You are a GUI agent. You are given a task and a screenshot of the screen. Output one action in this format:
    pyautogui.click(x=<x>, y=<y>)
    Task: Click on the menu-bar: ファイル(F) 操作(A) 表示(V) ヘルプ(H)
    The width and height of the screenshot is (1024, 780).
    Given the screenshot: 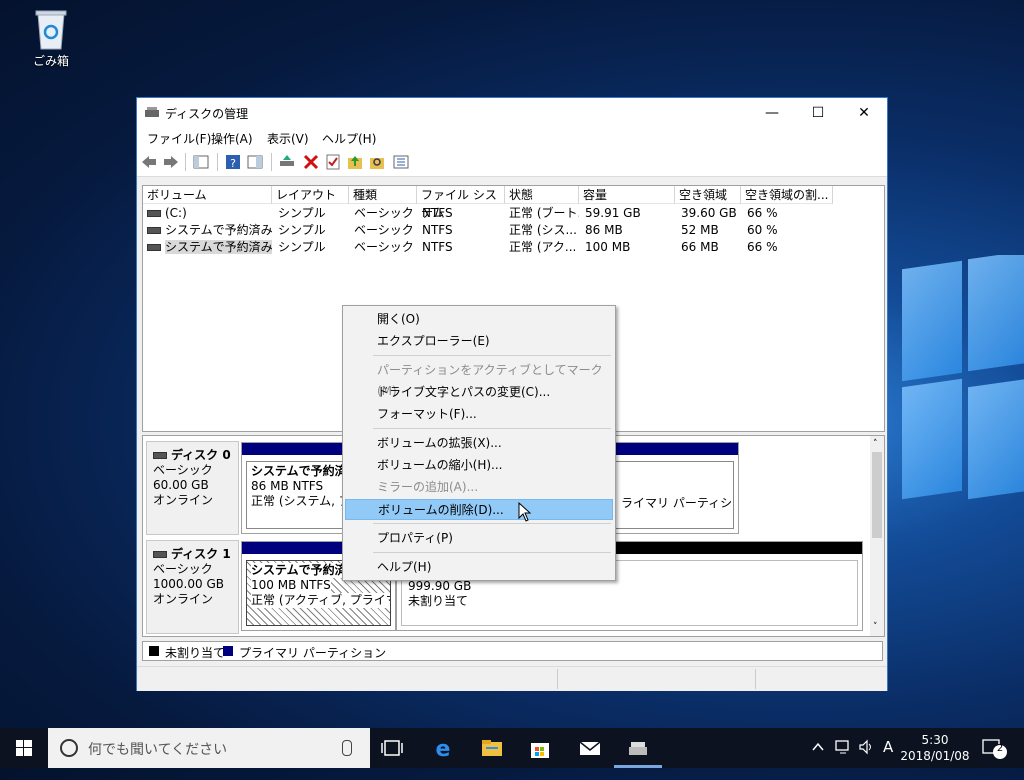 What is the action you would take?
    pyautogui.click(x=512, y=138)
    